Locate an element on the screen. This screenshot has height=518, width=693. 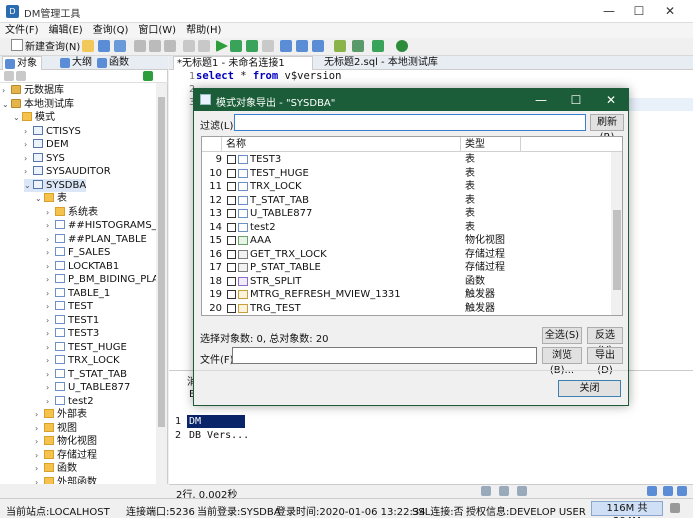
first-page-icon is located at coordinates (486, 491).